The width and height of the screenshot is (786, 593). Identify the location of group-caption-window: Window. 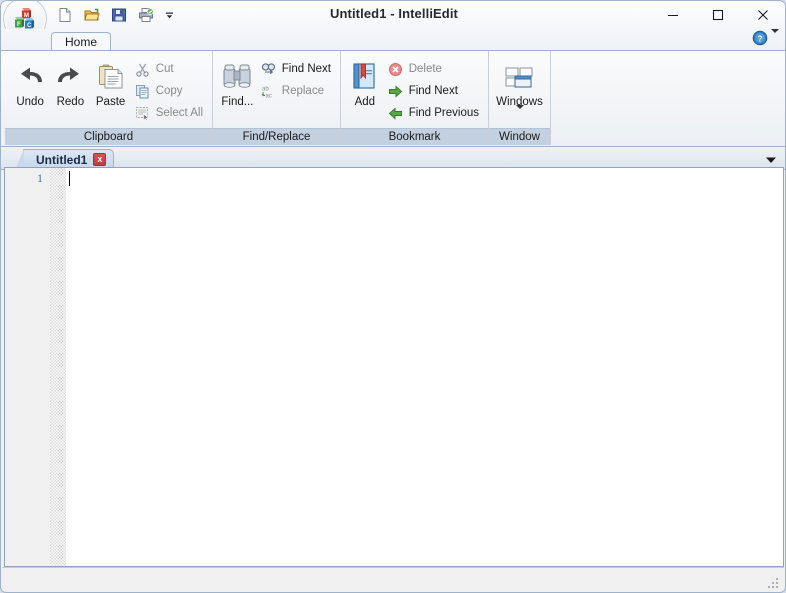
(519, 136).